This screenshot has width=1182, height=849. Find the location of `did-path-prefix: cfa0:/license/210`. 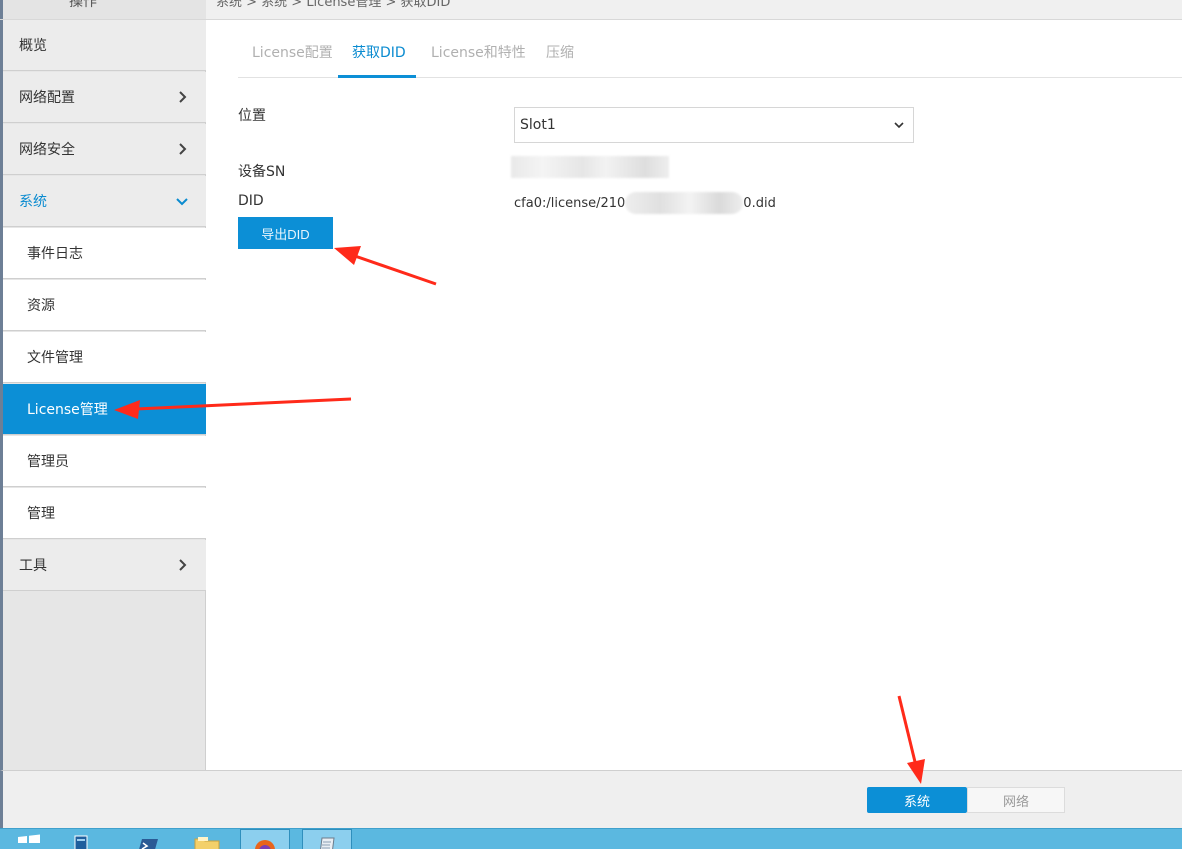

did-path-prefix: cfa0:/license/210 is located at coordinates (570, 203).